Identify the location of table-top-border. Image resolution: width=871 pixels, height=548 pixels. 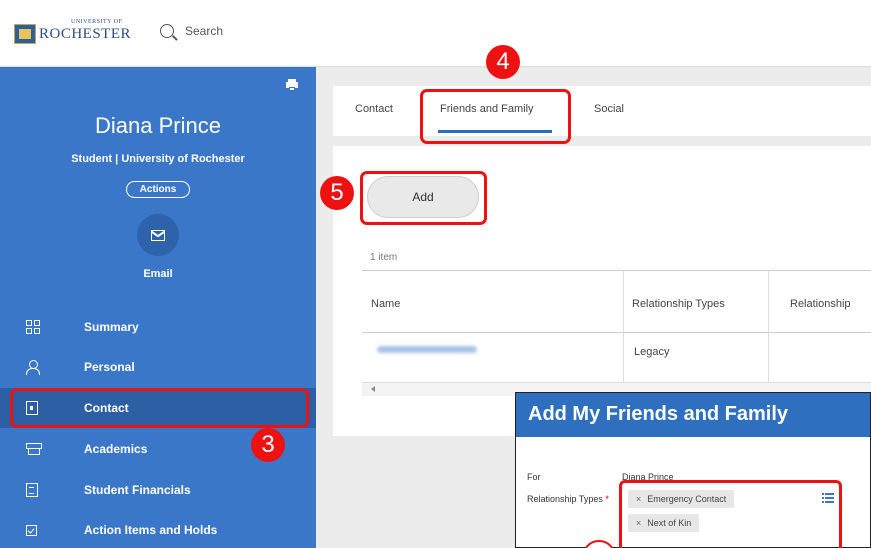
(616, 270).